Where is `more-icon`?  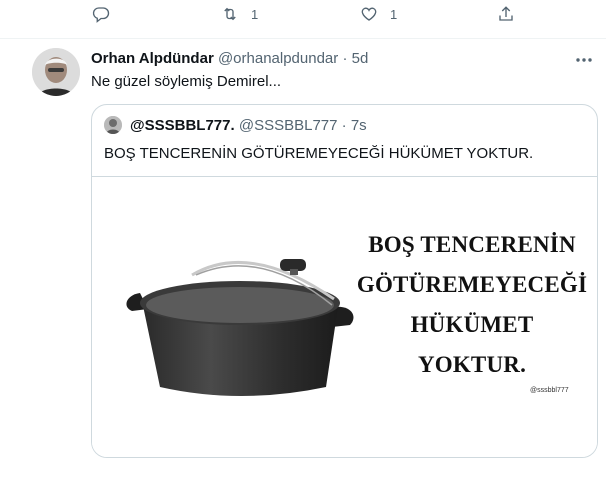
more-icon is located at coordinates (584, 60).